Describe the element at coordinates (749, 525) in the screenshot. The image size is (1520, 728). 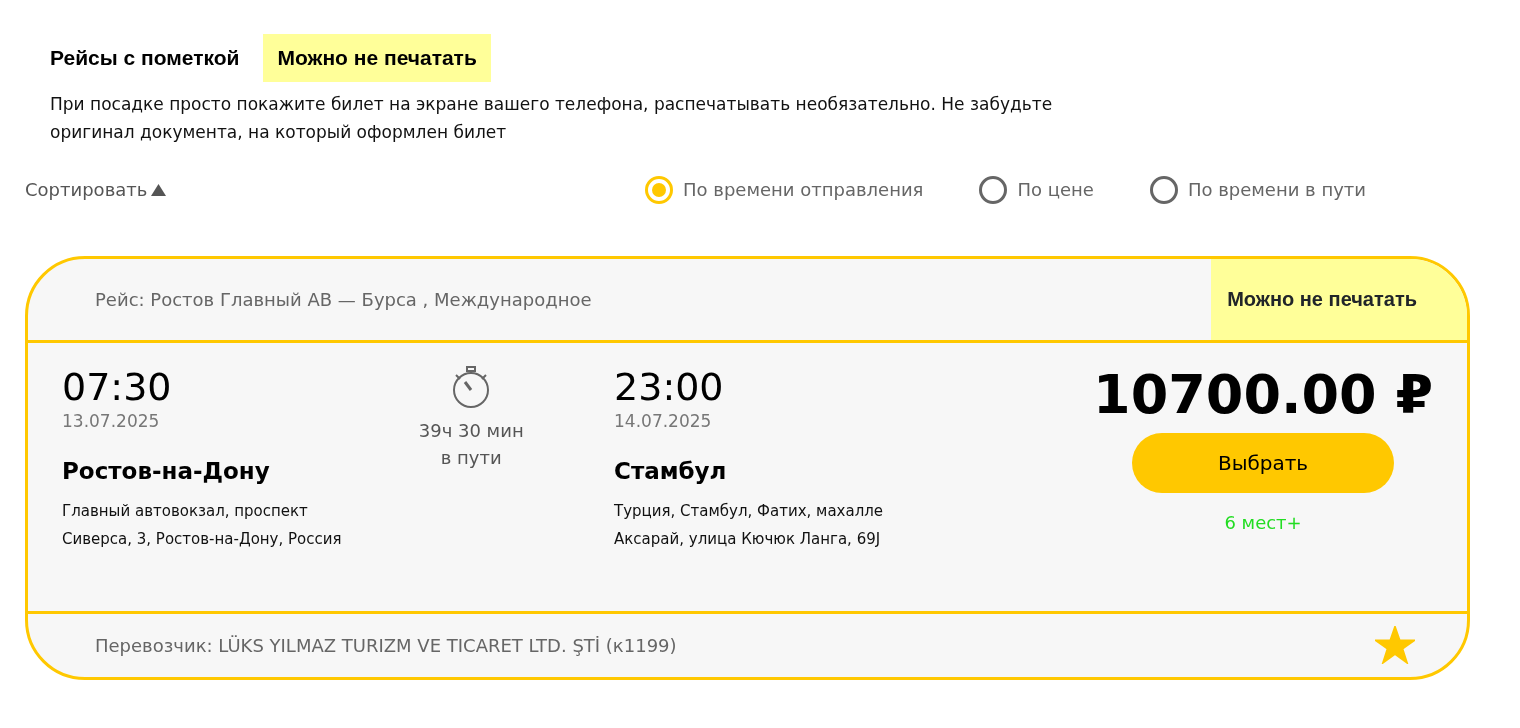
I see `address-text: Турция, Стамбул, Фатих, махалле Аксарай, улица Кючюк Ланга, 69J` at that location.